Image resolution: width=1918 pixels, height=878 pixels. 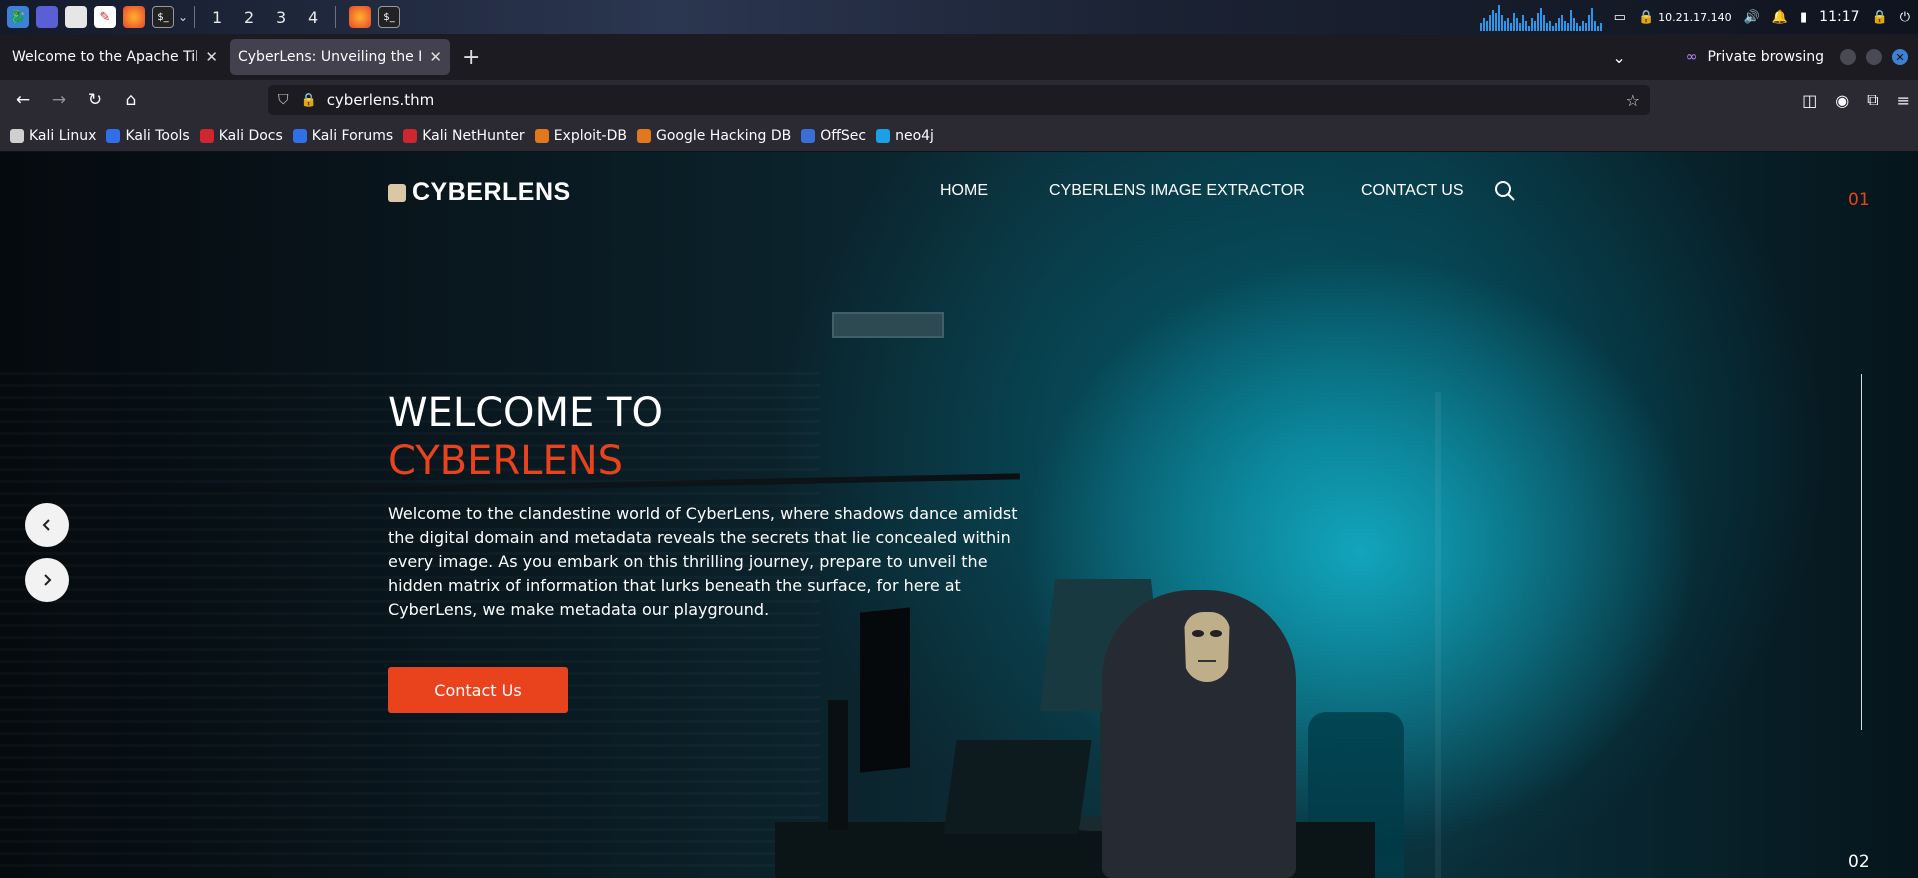 I want to click on kali-menu-icon: 🐉, so click(x=18, y=17).